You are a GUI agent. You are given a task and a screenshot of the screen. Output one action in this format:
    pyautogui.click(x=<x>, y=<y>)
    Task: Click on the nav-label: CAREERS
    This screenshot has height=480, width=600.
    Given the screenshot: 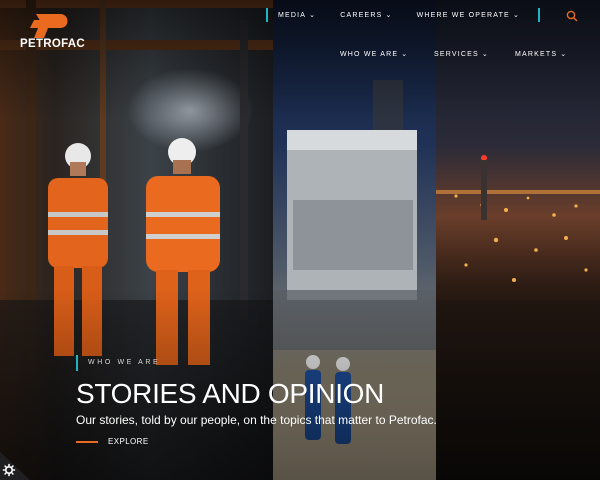 What is the action you would take?
    pyautogui.click(x=361, y=15)
    